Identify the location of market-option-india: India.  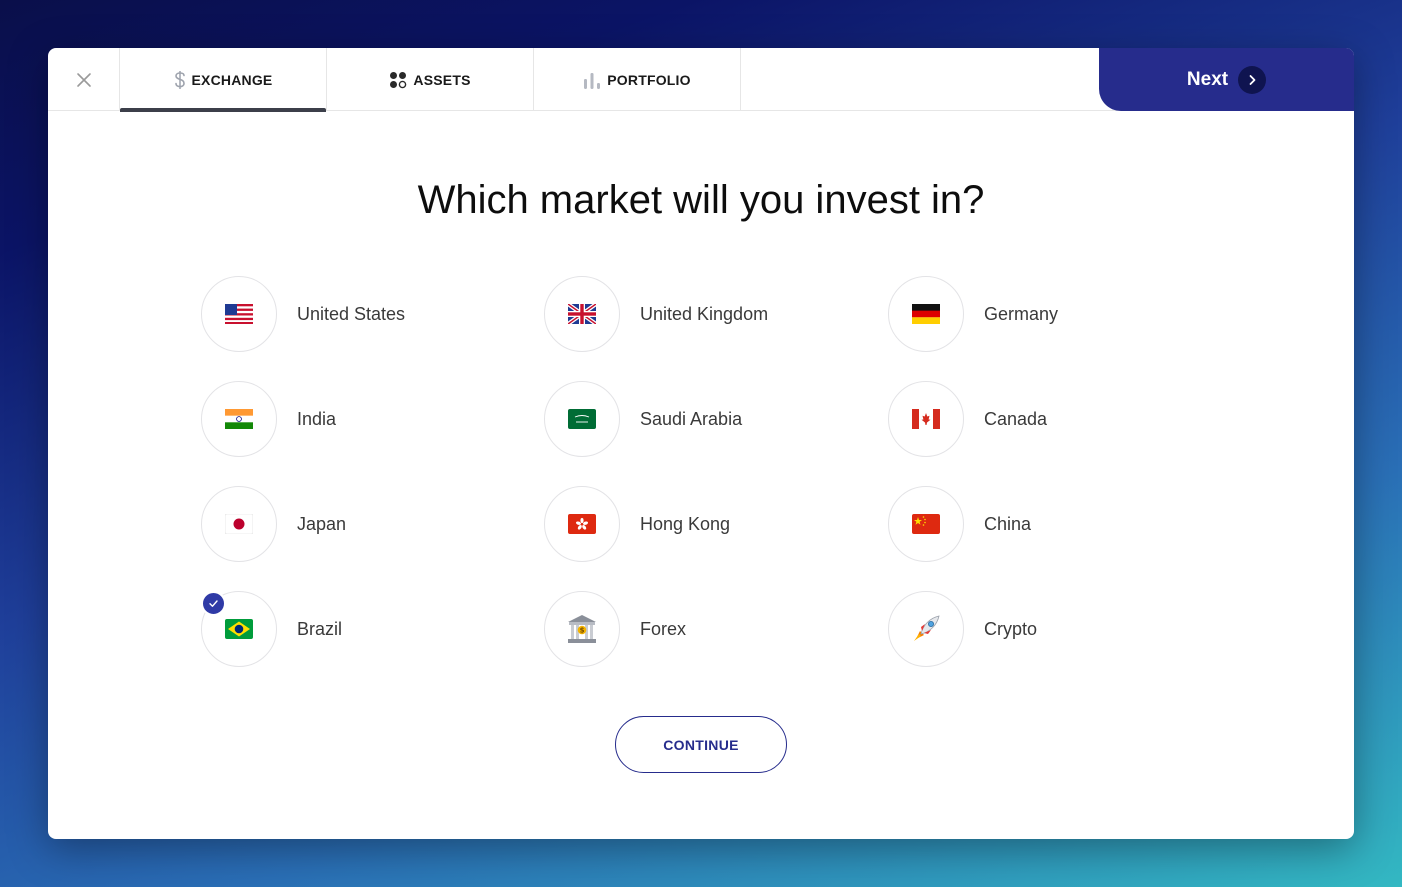
(268, 419).